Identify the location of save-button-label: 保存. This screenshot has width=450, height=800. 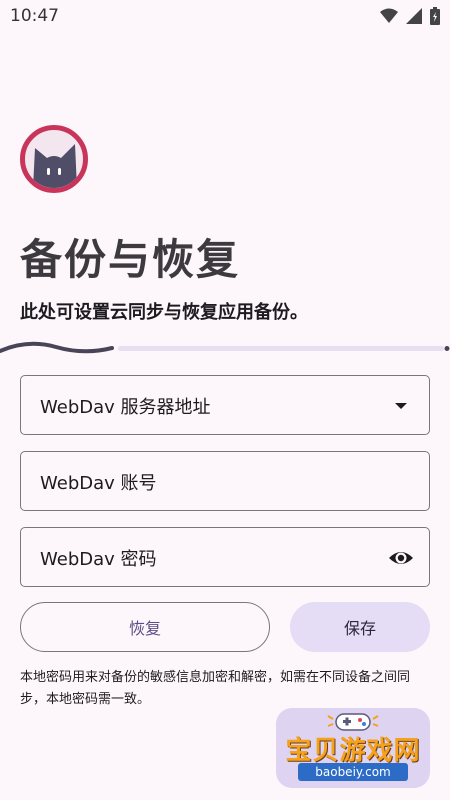
(359, 628).